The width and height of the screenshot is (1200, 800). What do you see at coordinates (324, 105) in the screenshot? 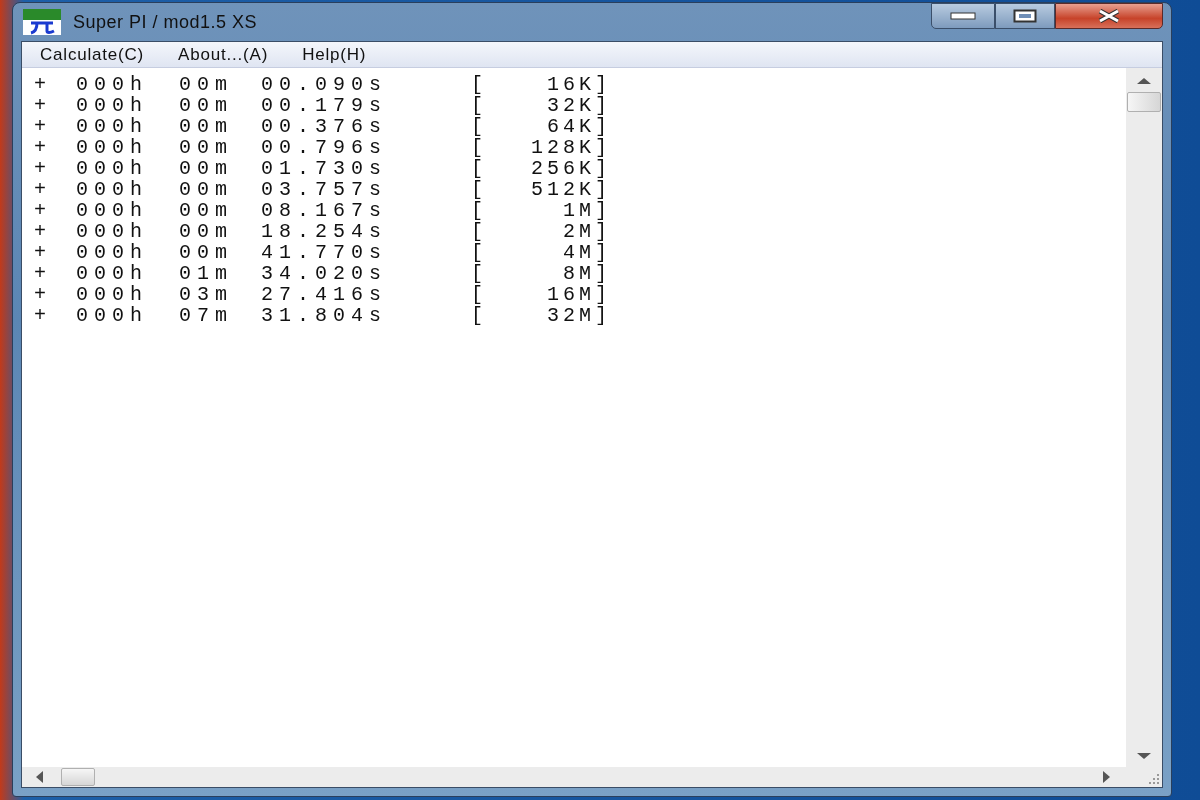
I see `seconds-text: 00.179s` at bounding box center [324, 105].